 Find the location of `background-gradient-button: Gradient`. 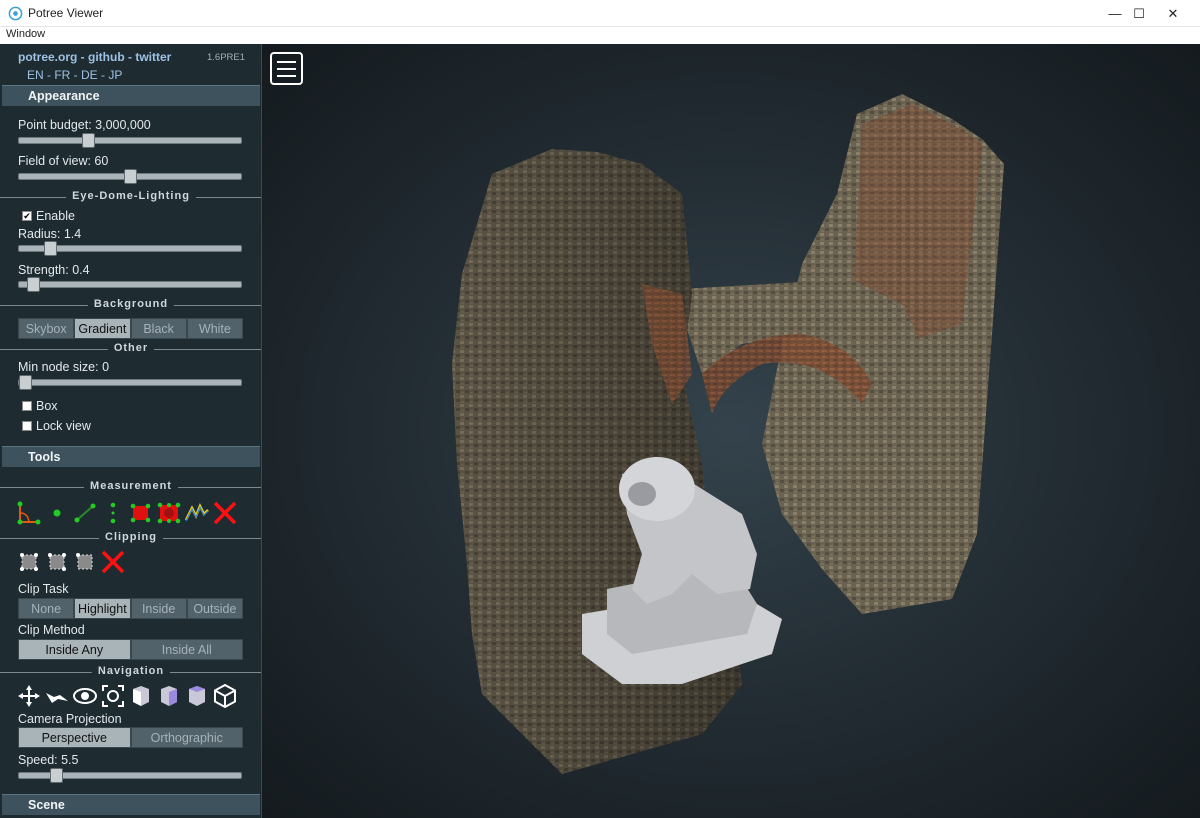

background-gradient-button: Gradient is located at coordinates (102, 328).